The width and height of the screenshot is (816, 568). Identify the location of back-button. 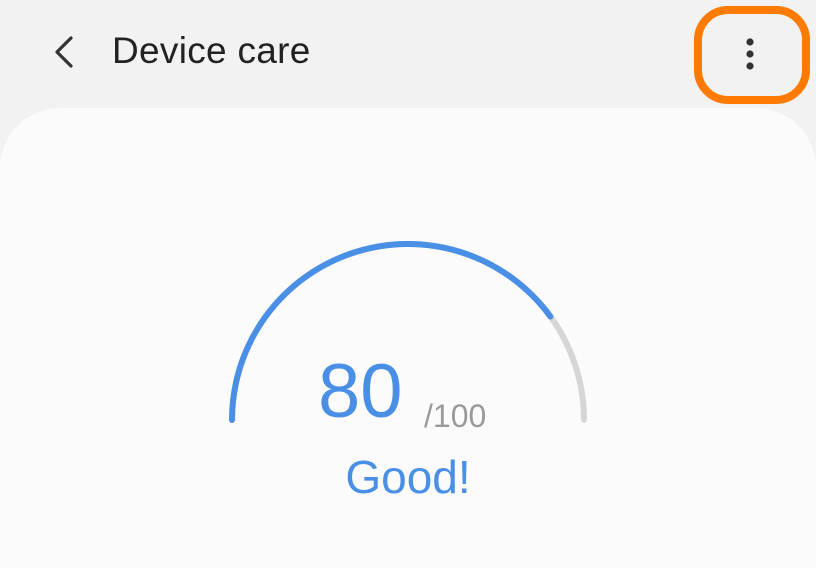
(64, 52).